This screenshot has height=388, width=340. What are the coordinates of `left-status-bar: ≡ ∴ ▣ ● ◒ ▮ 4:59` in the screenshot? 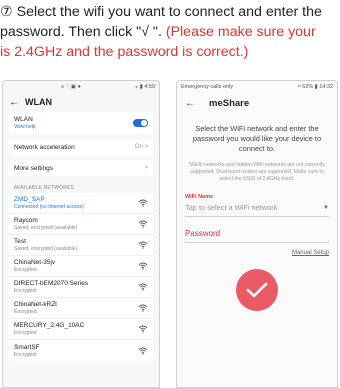 It's located at (81, 86).